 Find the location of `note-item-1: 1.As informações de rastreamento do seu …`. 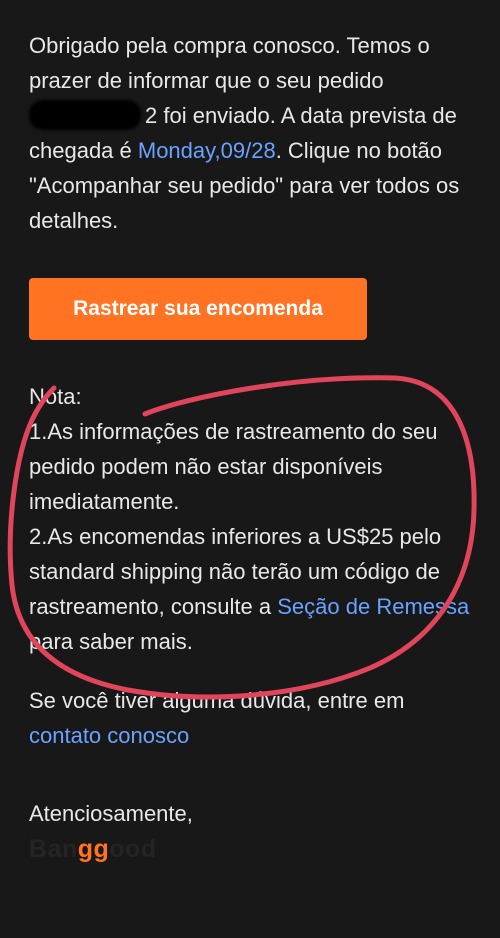

note-item-1: 1.As informações de rastreamento do seu … is located at coordinates (233, 466).